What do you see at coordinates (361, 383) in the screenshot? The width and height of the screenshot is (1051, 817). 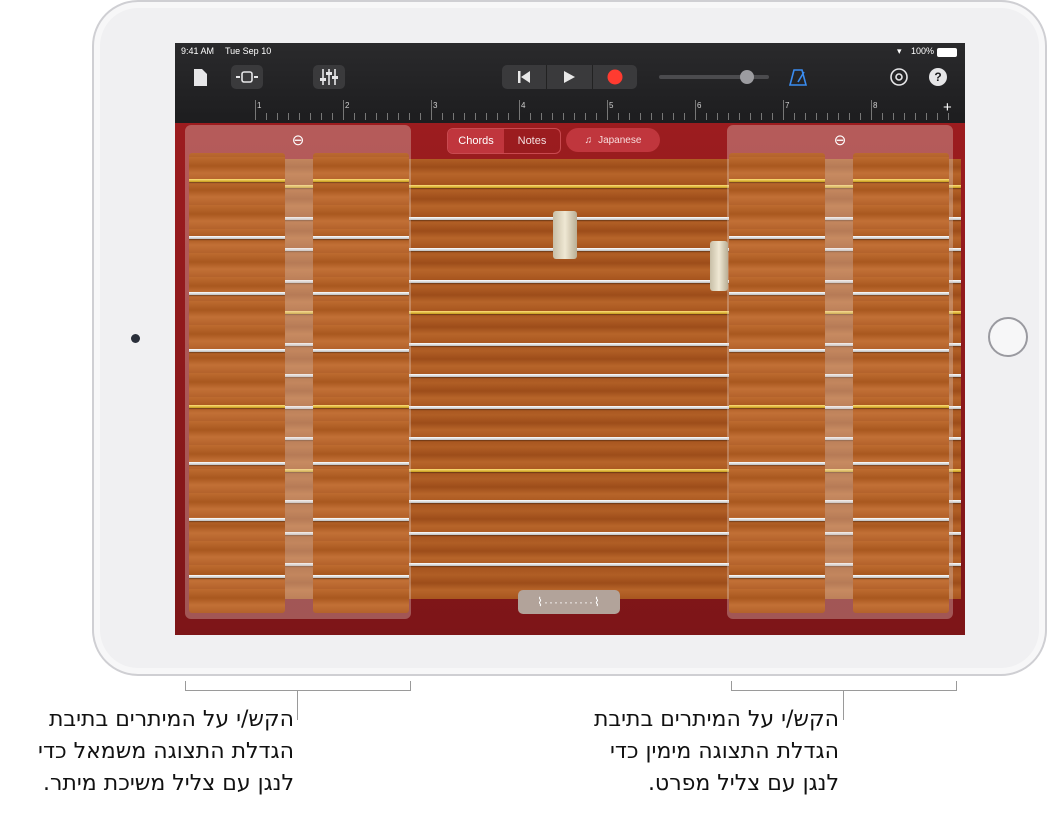 I see `left-zoom-strip-b` at bounding box center [361, 383].